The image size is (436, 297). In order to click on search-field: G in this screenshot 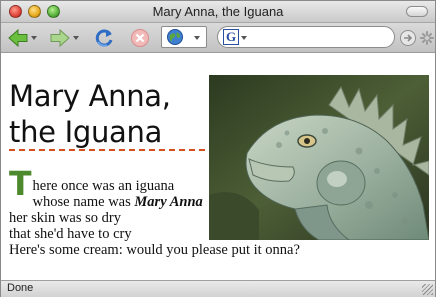, I will do `click(306, 37)`.